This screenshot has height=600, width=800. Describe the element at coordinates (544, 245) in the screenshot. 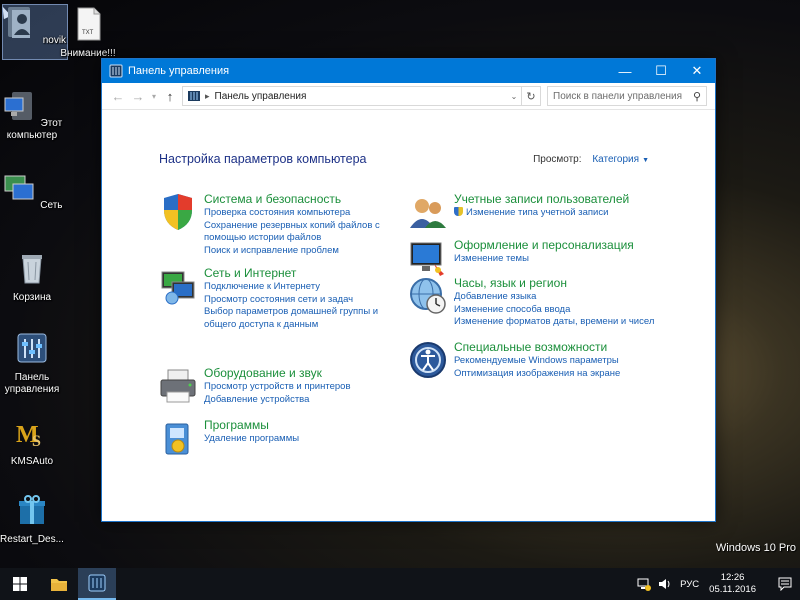

I see `category-title: Оформление и персонализация` at that location.